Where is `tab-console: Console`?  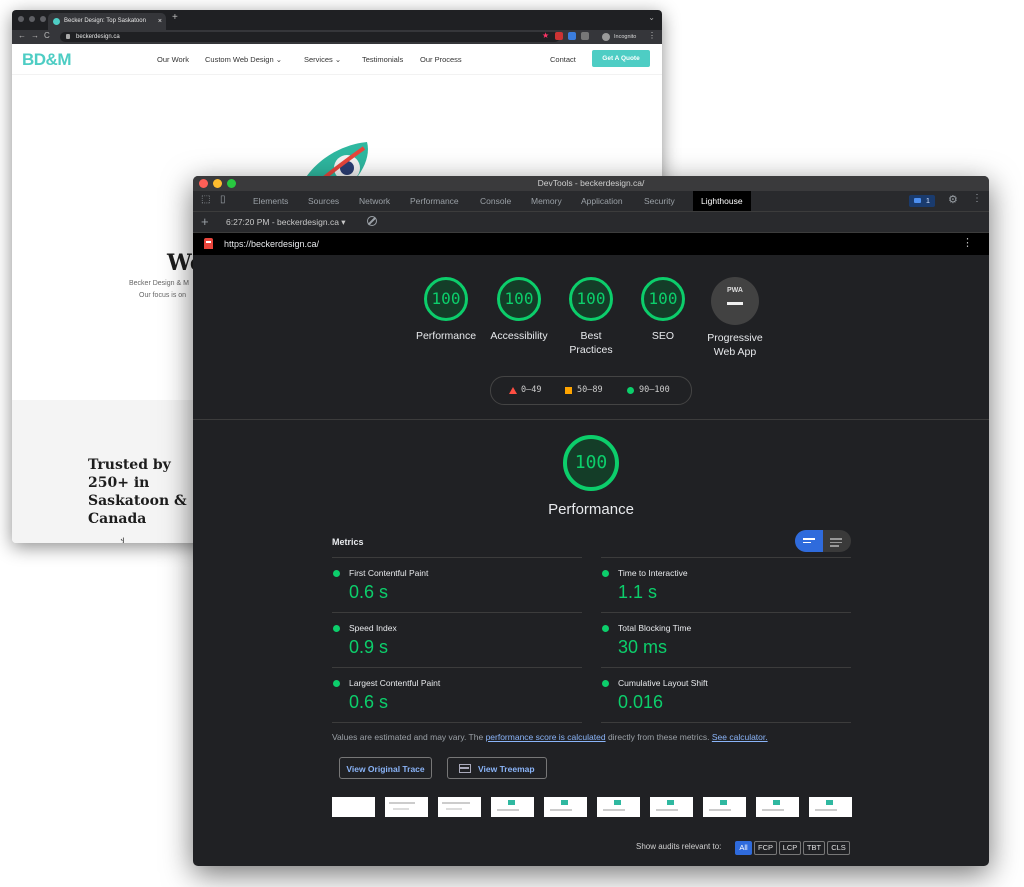 tab-console: Console is located at coordinates (495, 201).